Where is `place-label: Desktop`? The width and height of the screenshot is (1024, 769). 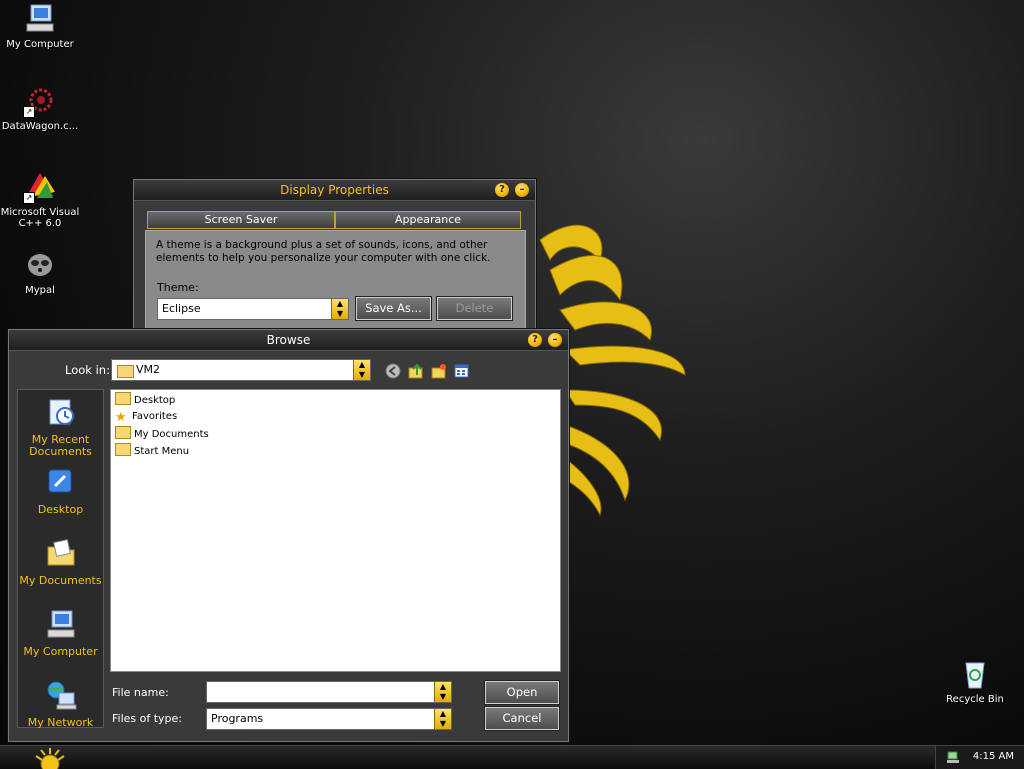 place-label: Desktop is located at coordinates (60, 509).